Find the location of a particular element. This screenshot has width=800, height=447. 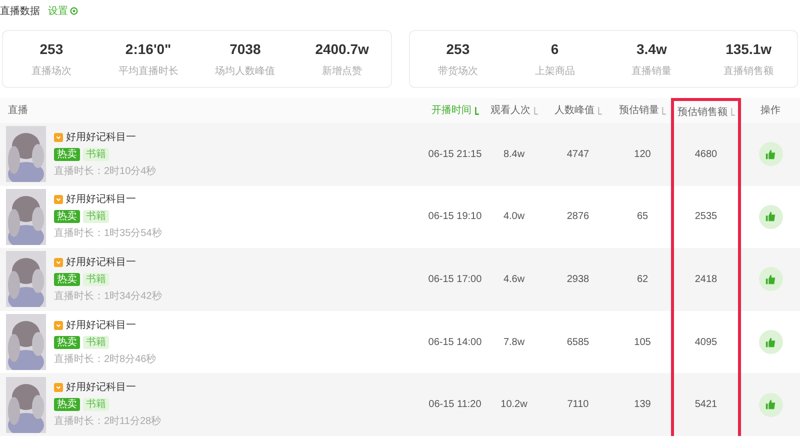

settings-link: 设置 is located at coordinates (63, 11).